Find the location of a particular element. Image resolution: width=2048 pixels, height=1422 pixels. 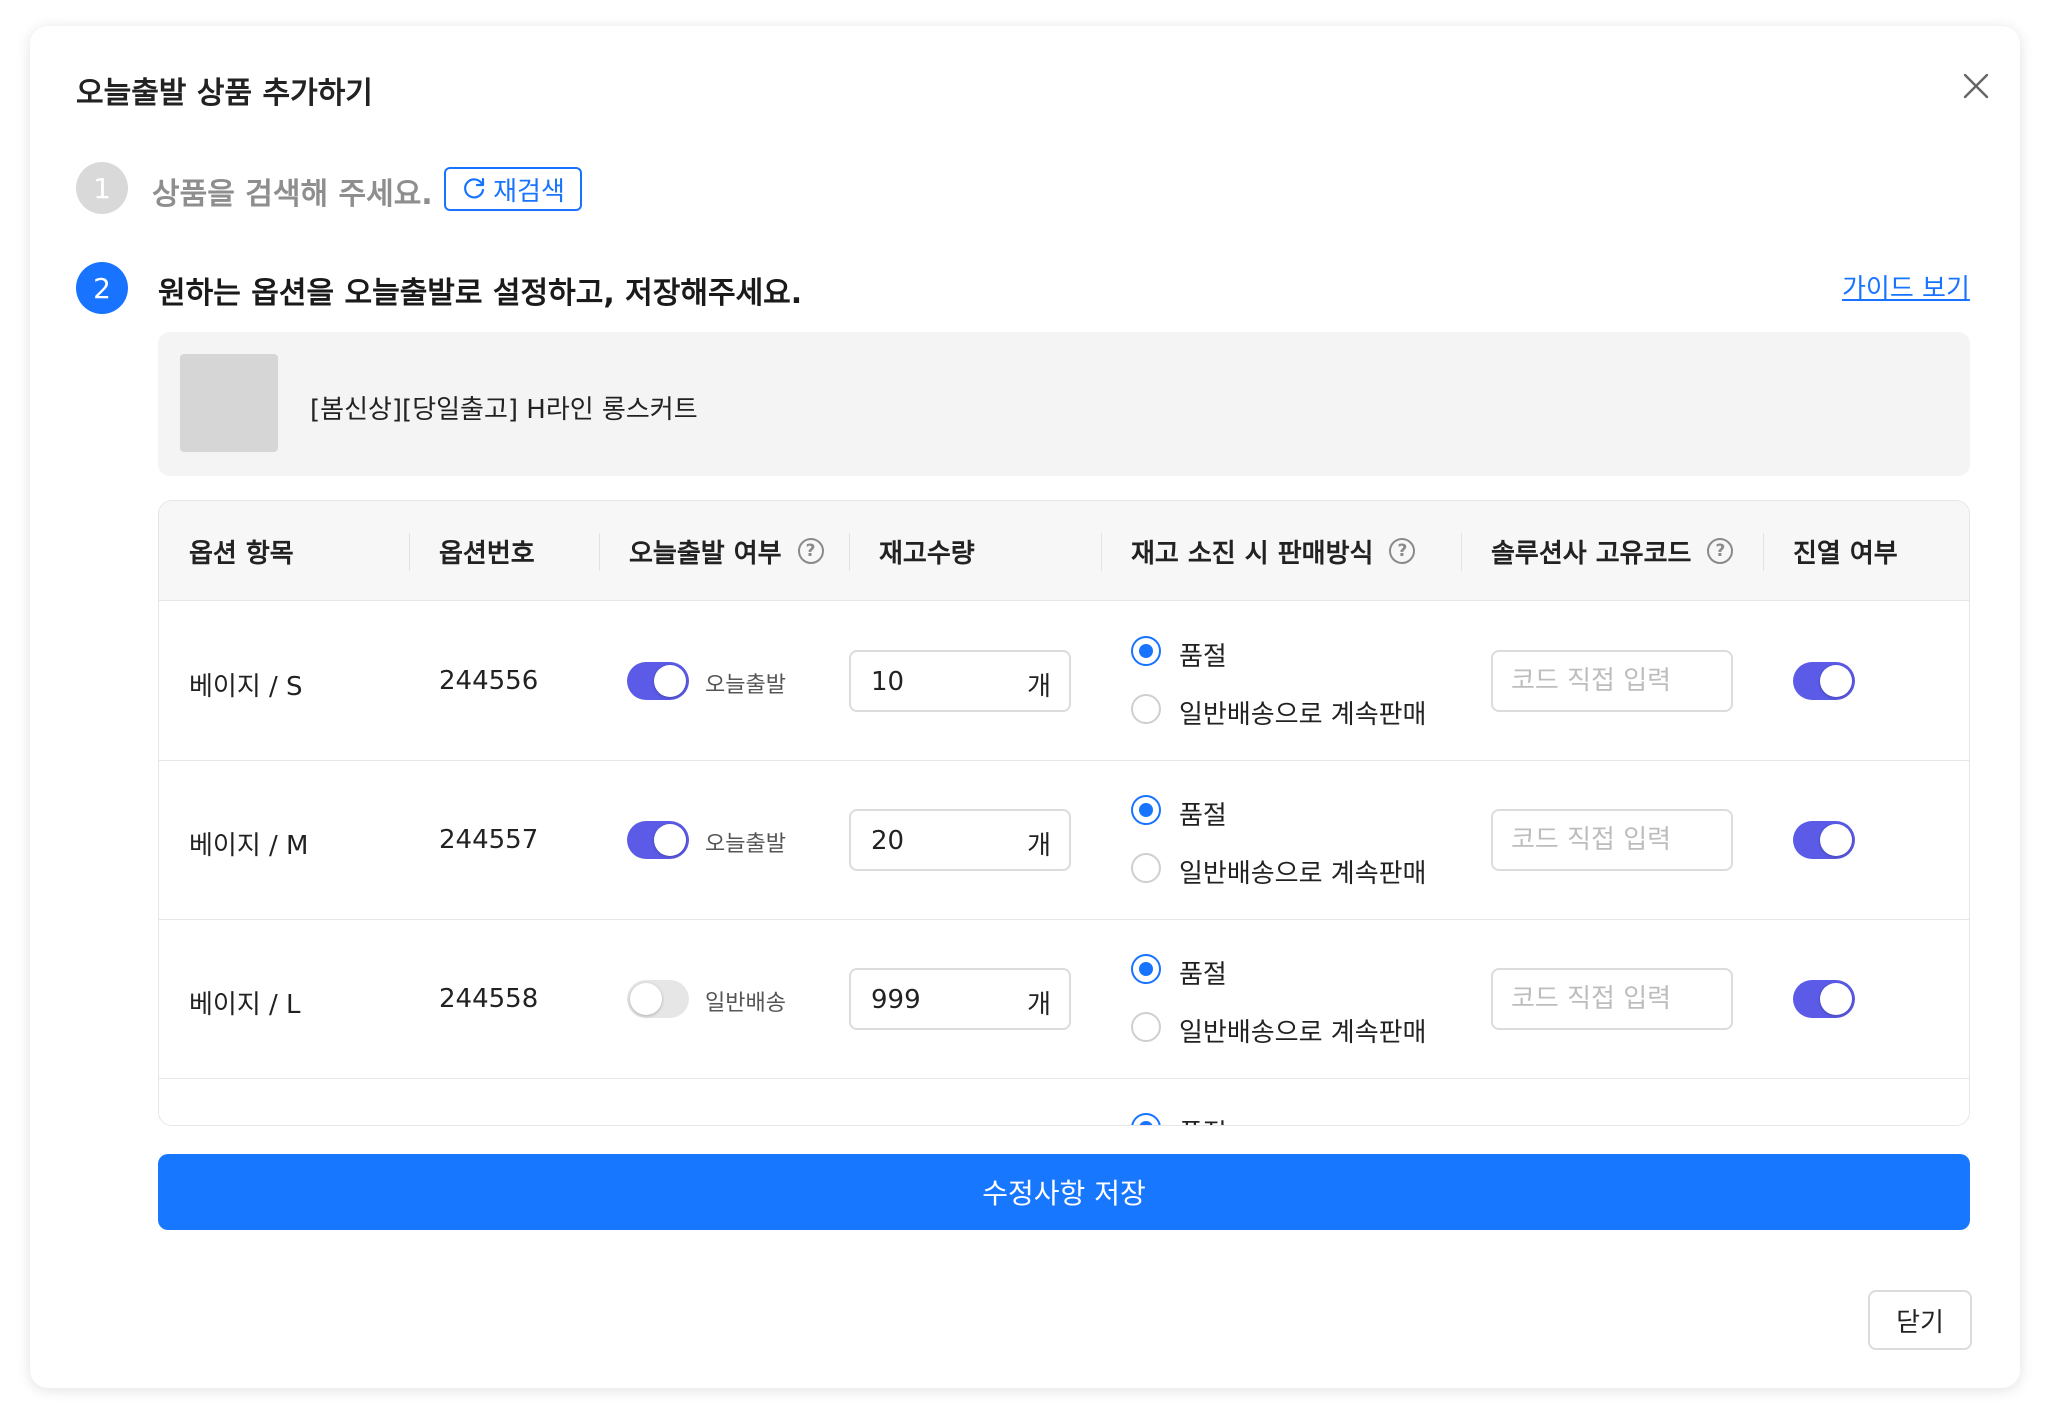

refresh-icon is located at coordinates (474, 188).